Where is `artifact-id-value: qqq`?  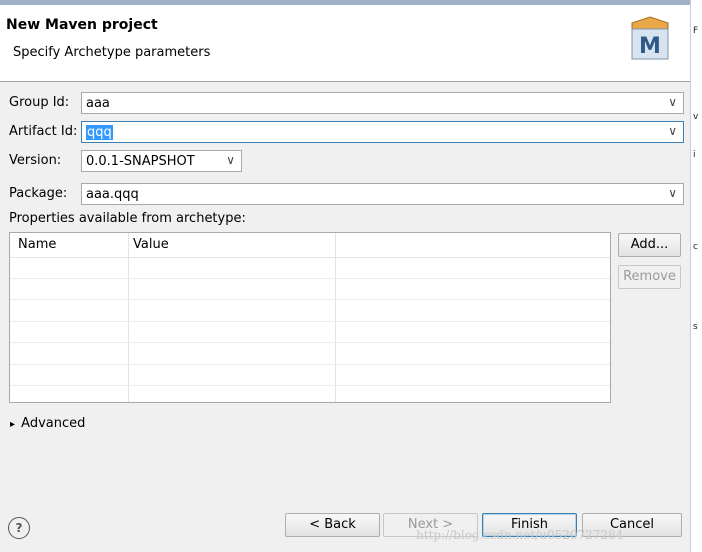
artifact-id-value: qqq is located at coordinates (99, 132).